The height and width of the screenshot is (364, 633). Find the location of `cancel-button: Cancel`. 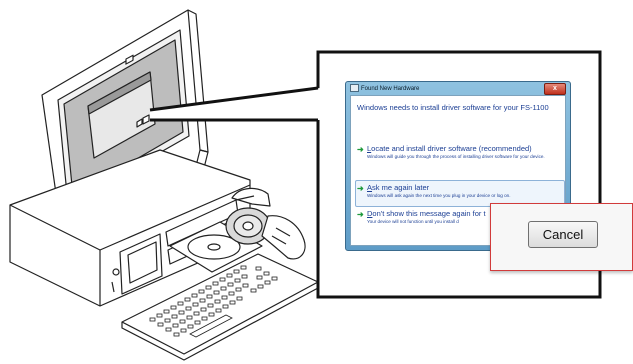

cancel-button: Cancel is located at coordinates (563, 234).